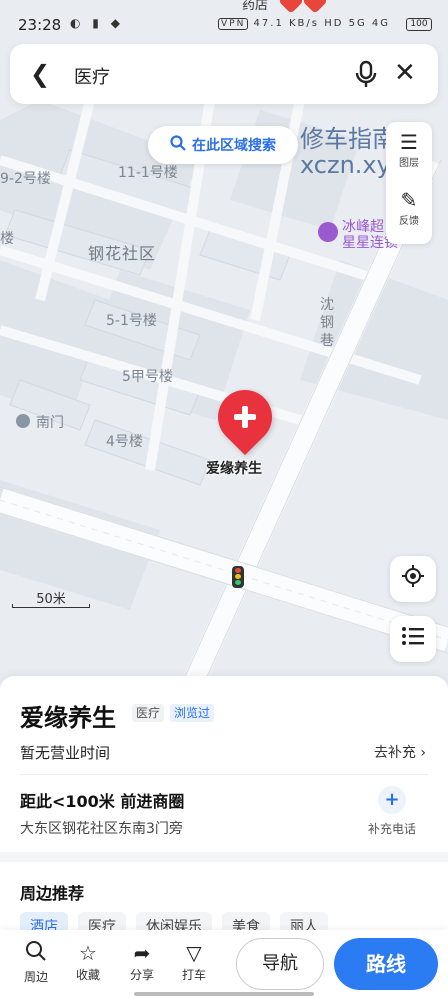 This screenshot has height=1000, width=448. Describe the element at coordinates (391, 829) in the screenshot. I see `add-phone-label: 补充电话` at that location.